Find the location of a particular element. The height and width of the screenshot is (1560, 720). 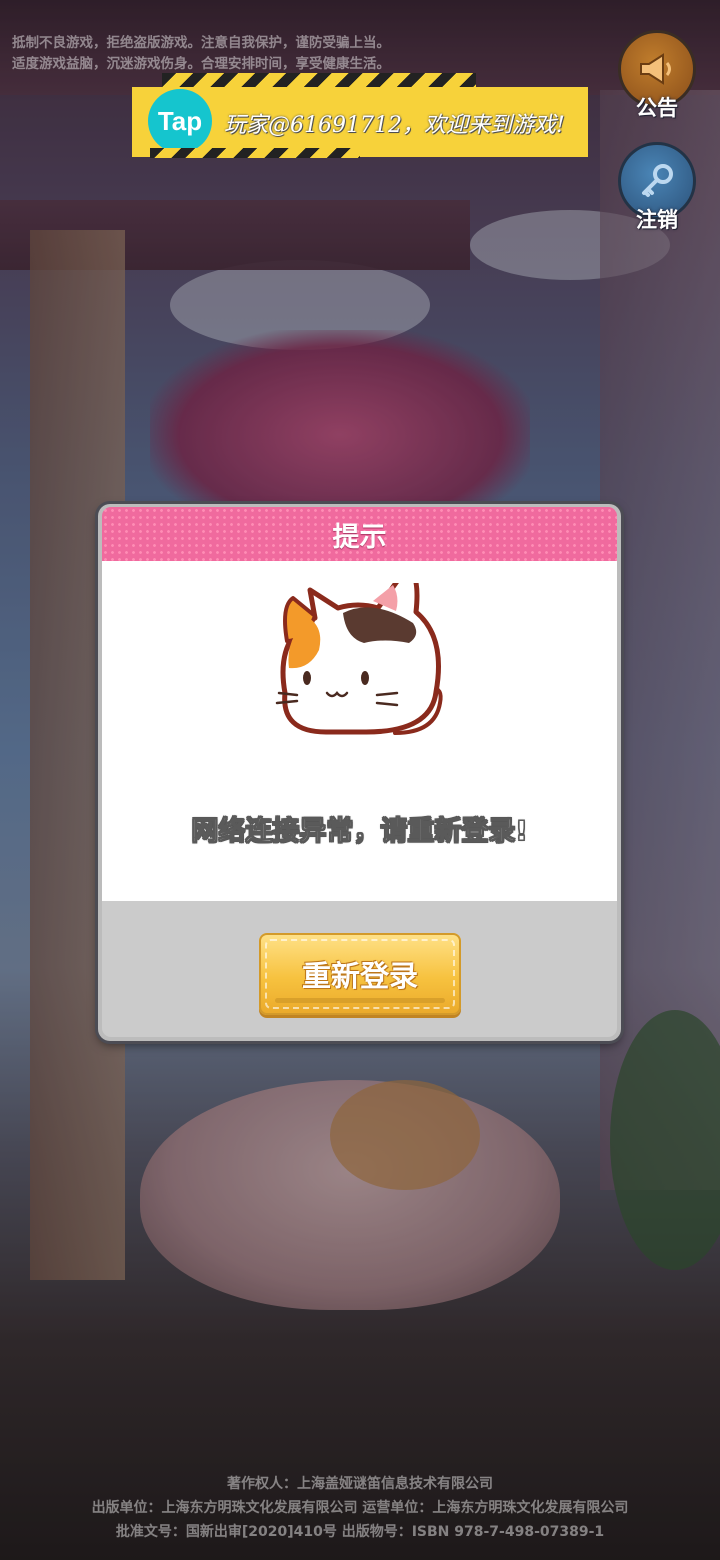

relogin-button-label: 重新登录 is located at coordinates (359, 976).